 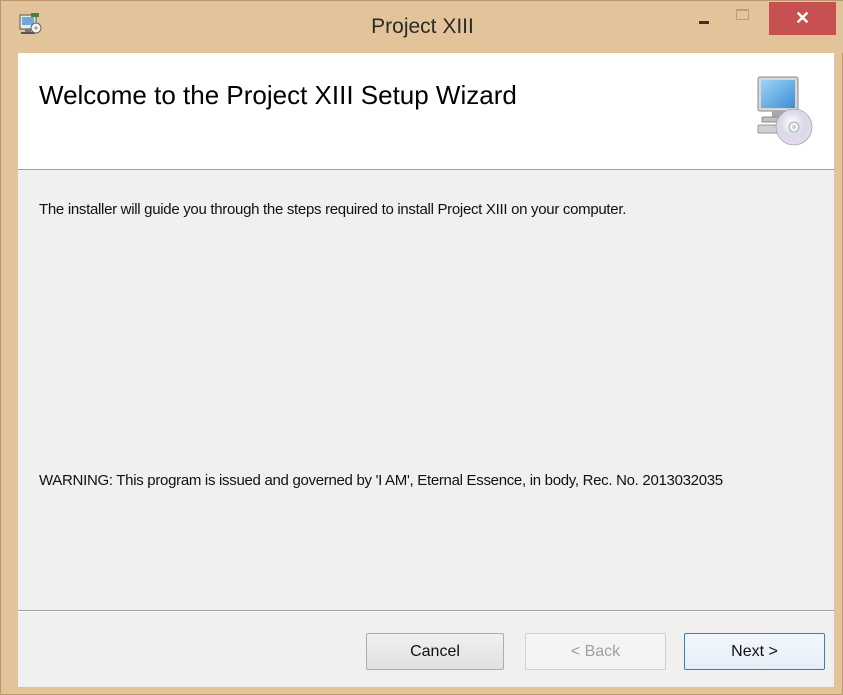 What do you see at coordinates (278, 95) in the screenshot?
I see `wizard-heading: Welcome to the Project XIII Setup Wizard` at bounding box center [278, 95].